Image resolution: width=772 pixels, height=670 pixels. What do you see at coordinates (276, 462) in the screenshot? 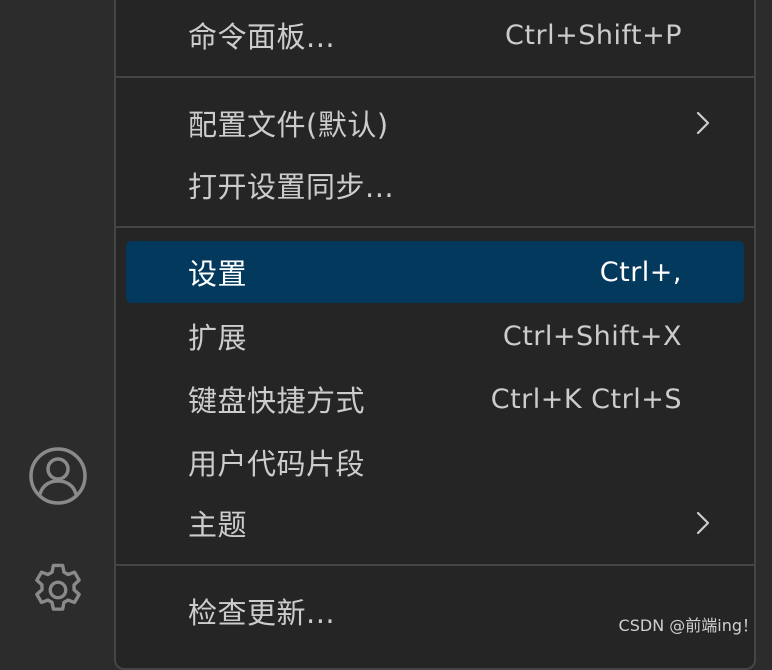
I see `menu-item-label: 用户代码片段` at bounding box center [276, 462].